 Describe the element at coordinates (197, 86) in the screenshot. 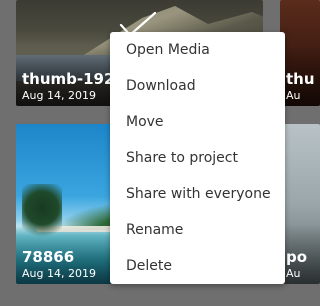

I see `menu-item-download: Download` at that location.